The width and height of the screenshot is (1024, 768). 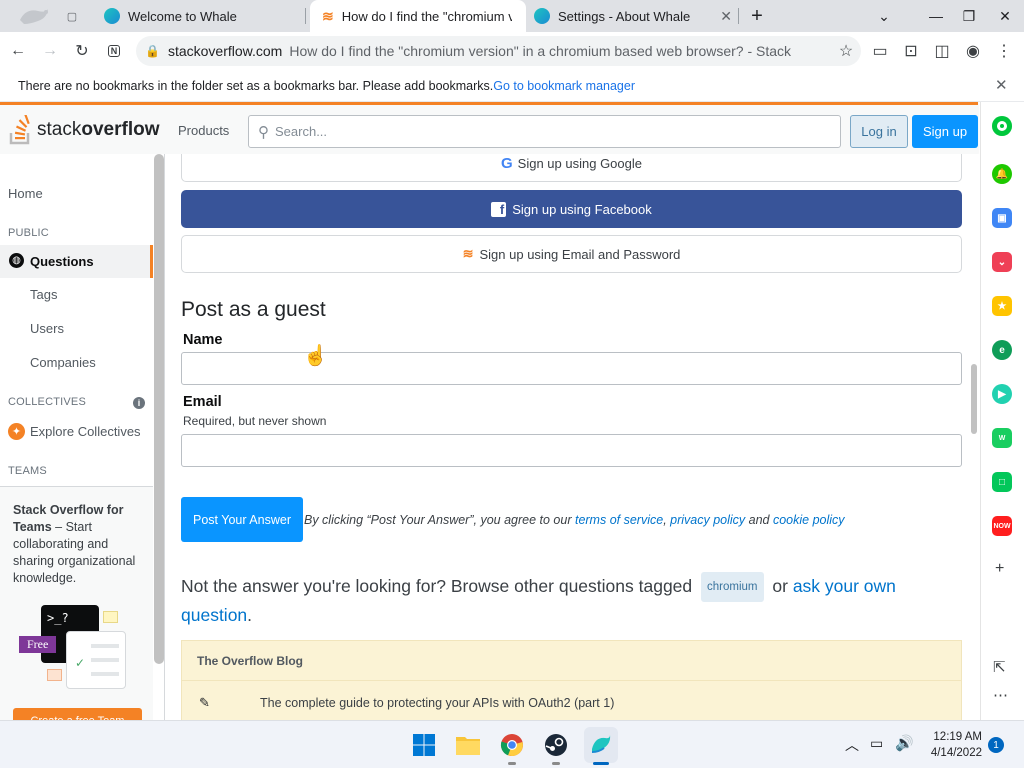 I want to click on facebook-icon: f, so click(x=499, y=209).